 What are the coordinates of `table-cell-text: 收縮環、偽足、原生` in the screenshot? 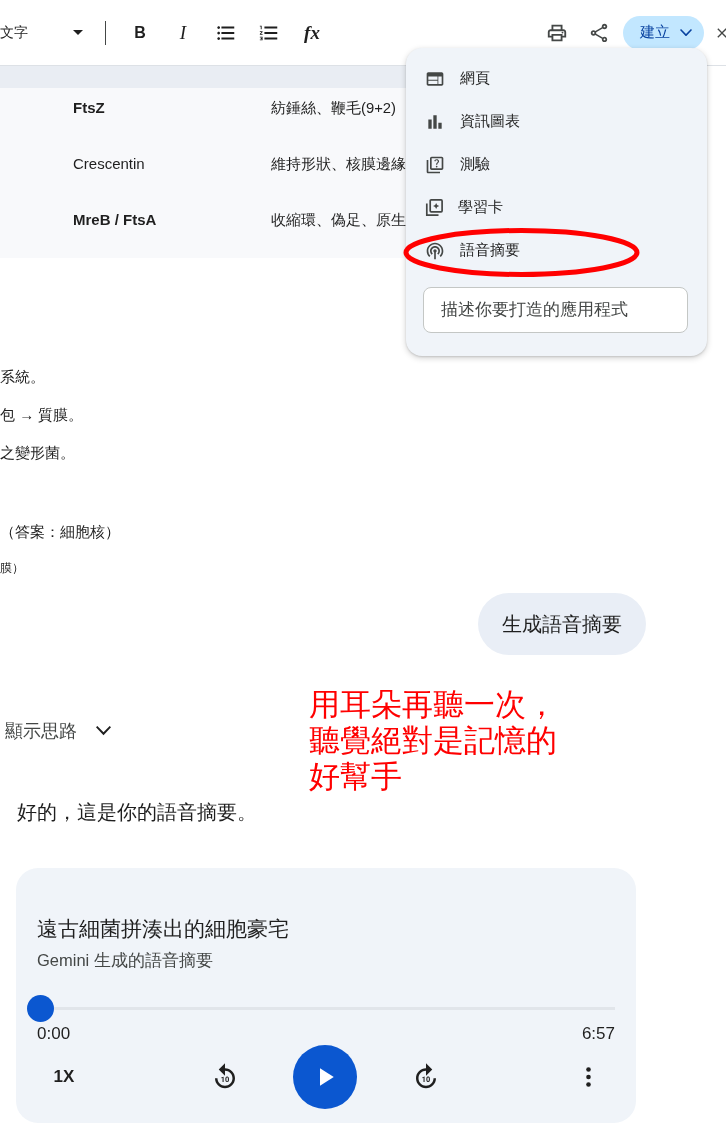 It's located at (338, 220).